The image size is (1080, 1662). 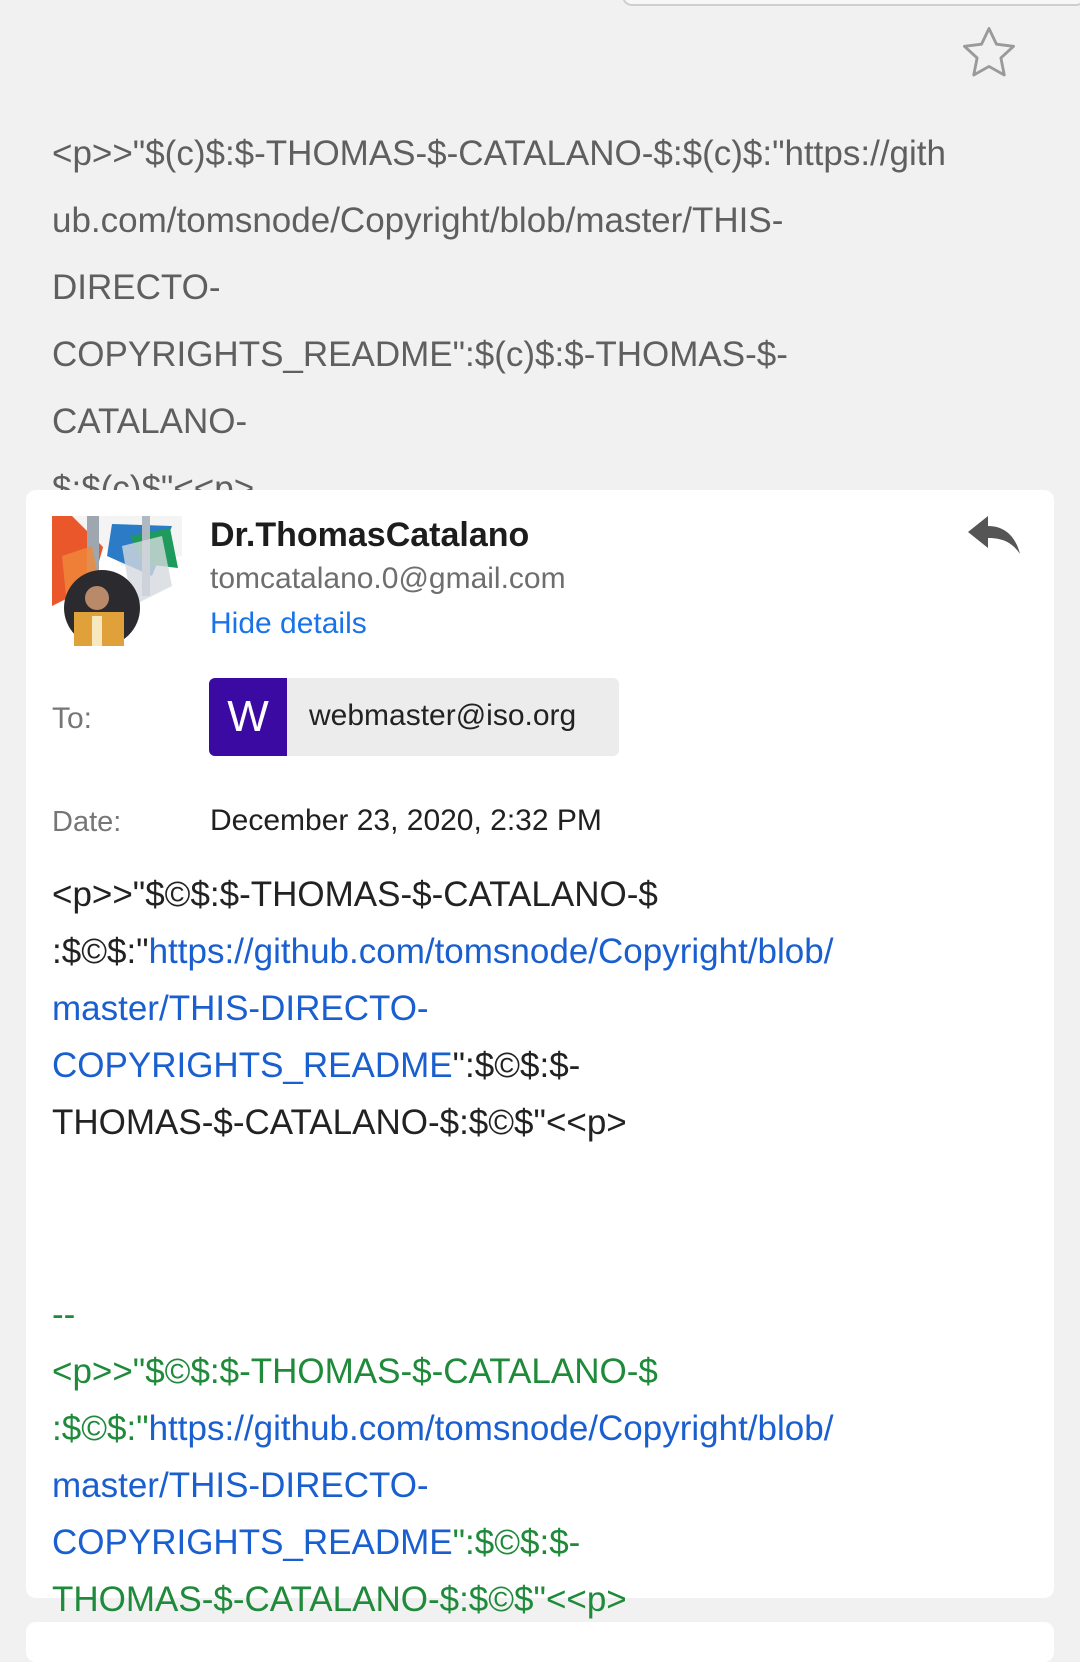 I want to click on date-value: December 23, 2020, 2:32 PM, so click(x=406, y=820).